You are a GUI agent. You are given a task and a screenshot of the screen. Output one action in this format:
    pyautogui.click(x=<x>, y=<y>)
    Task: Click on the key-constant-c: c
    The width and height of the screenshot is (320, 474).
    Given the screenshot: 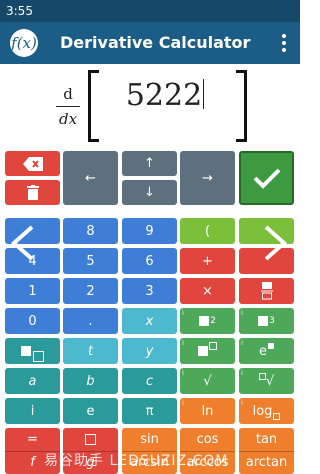 What is the action you would take?
    pyautogui.click(x=149, y=381)
    